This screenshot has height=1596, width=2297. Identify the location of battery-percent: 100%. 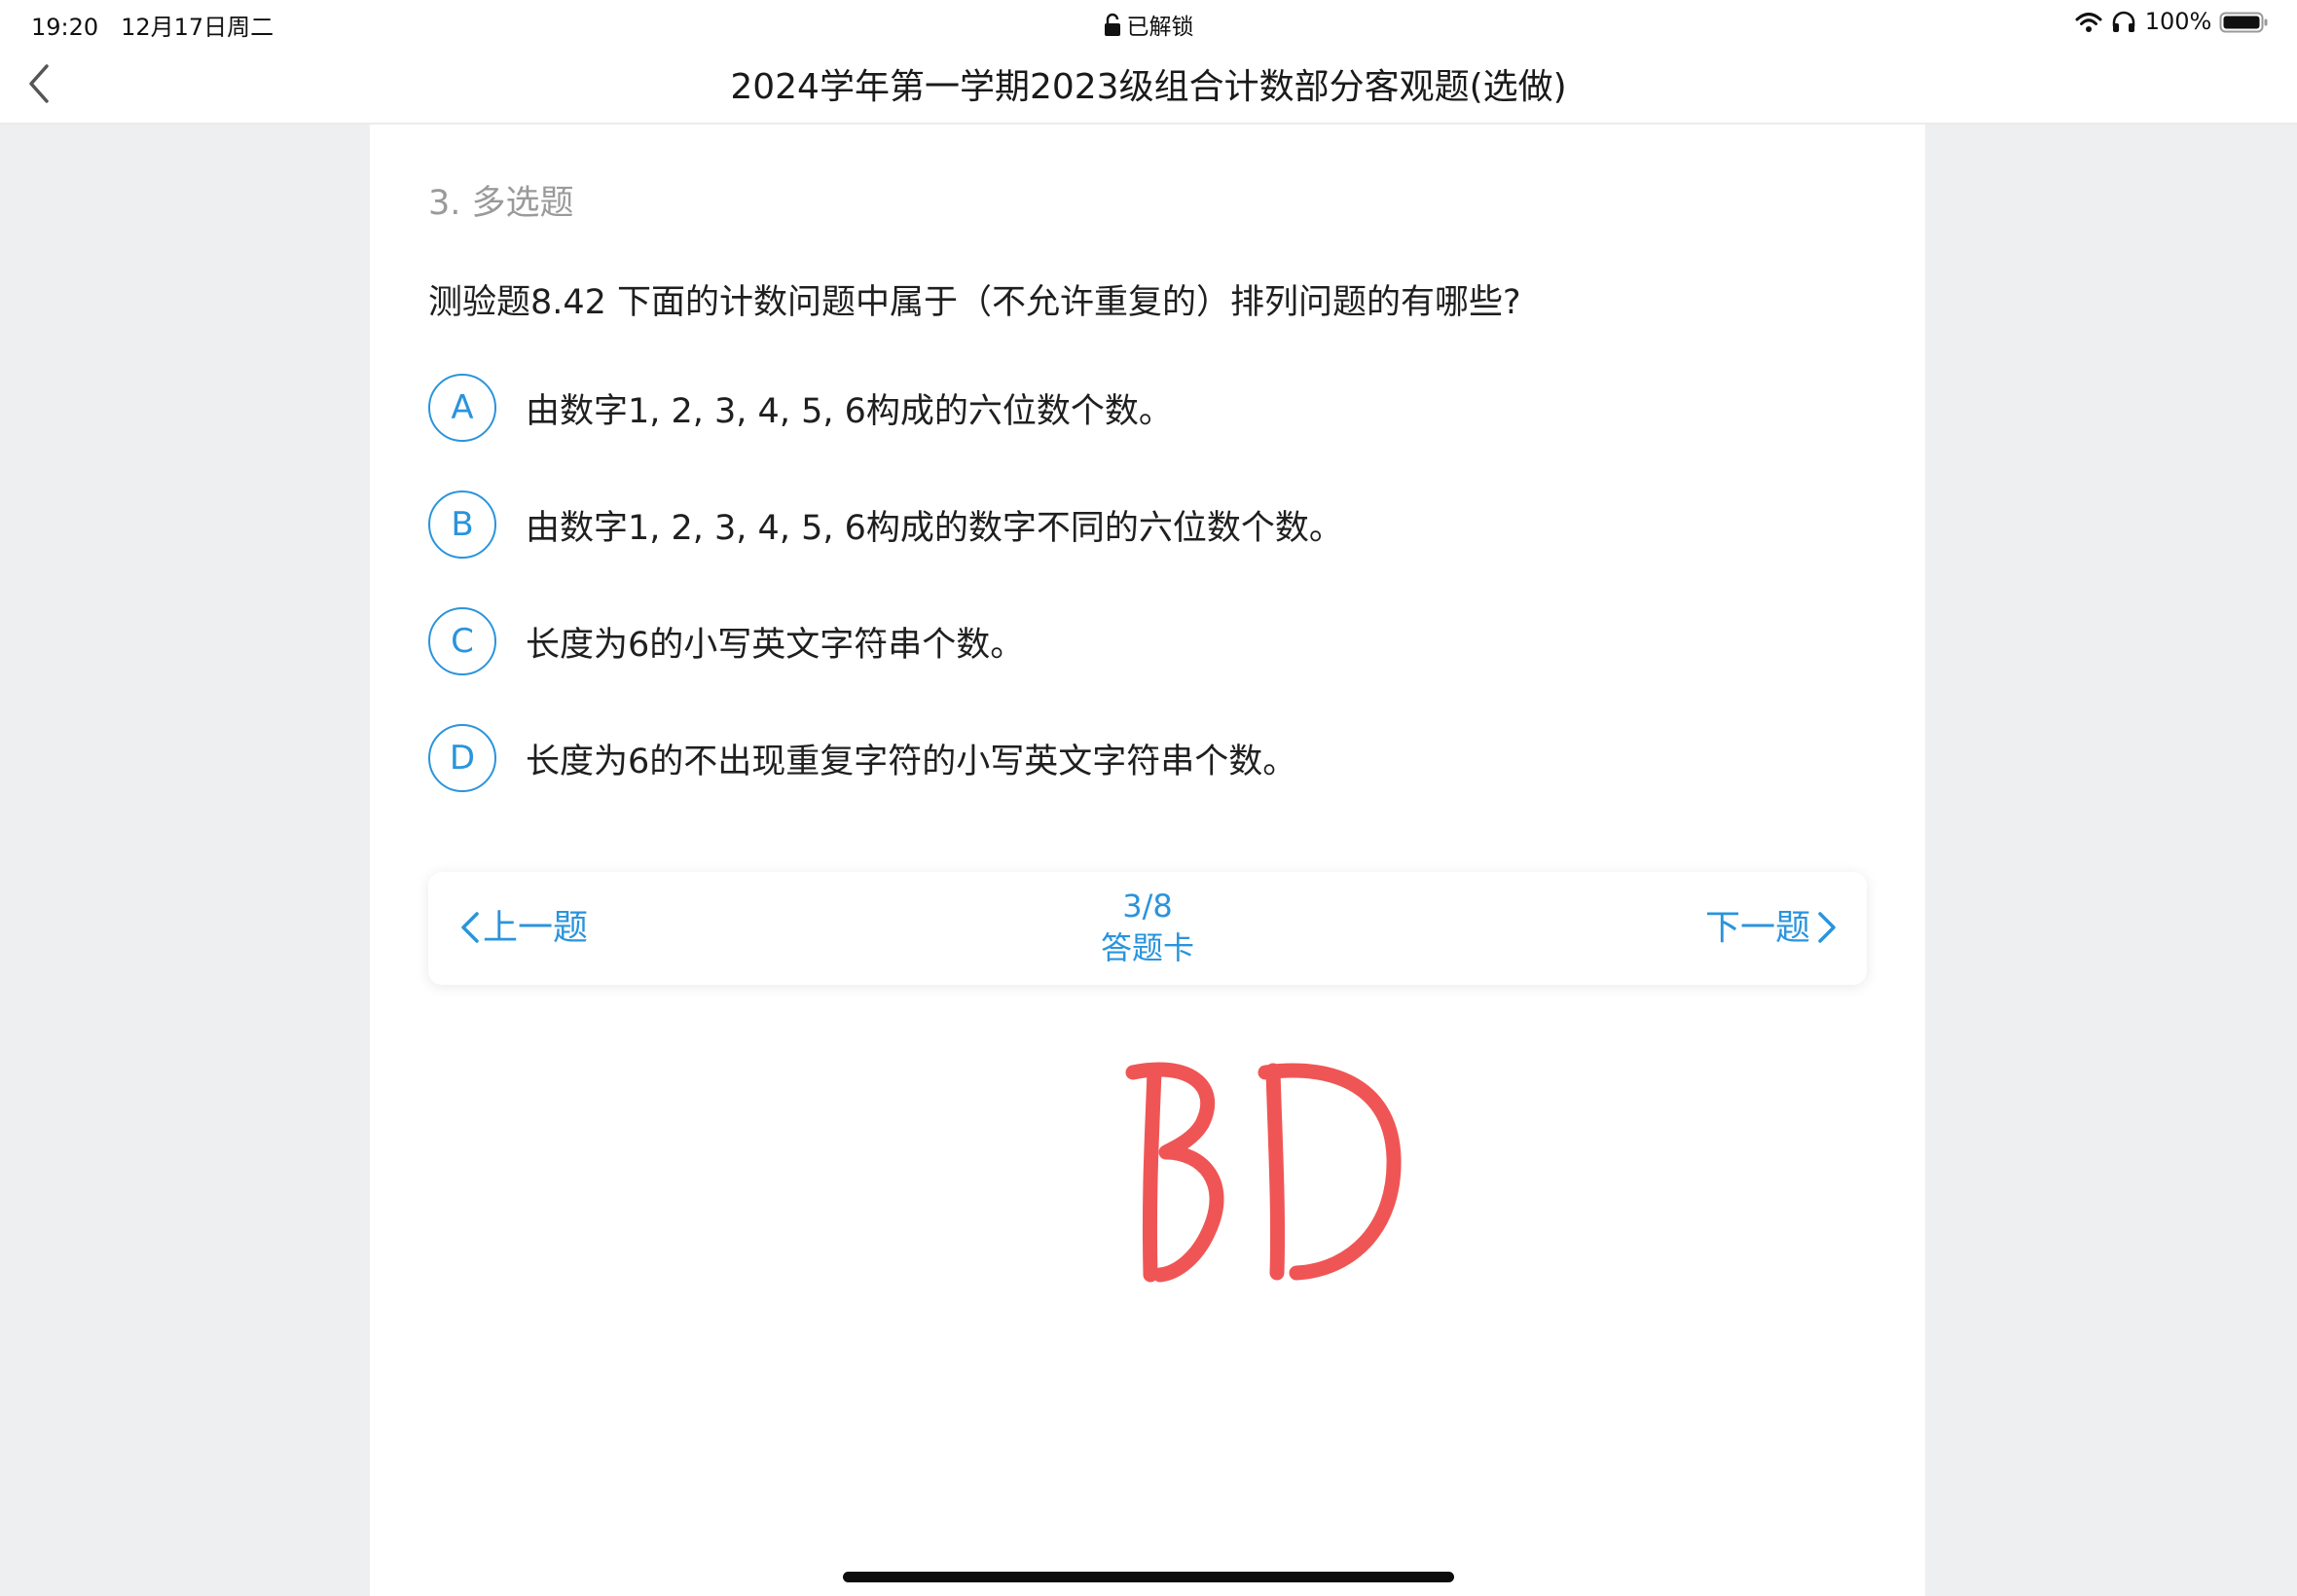
(2178, 21).